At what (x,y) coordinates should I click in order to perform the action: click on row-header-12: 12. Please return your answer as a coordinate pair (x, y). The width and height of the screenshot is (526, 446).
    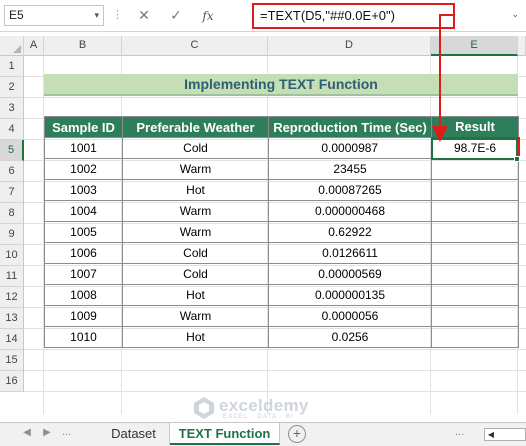
    Looking at the image, I should click on (12, 297).